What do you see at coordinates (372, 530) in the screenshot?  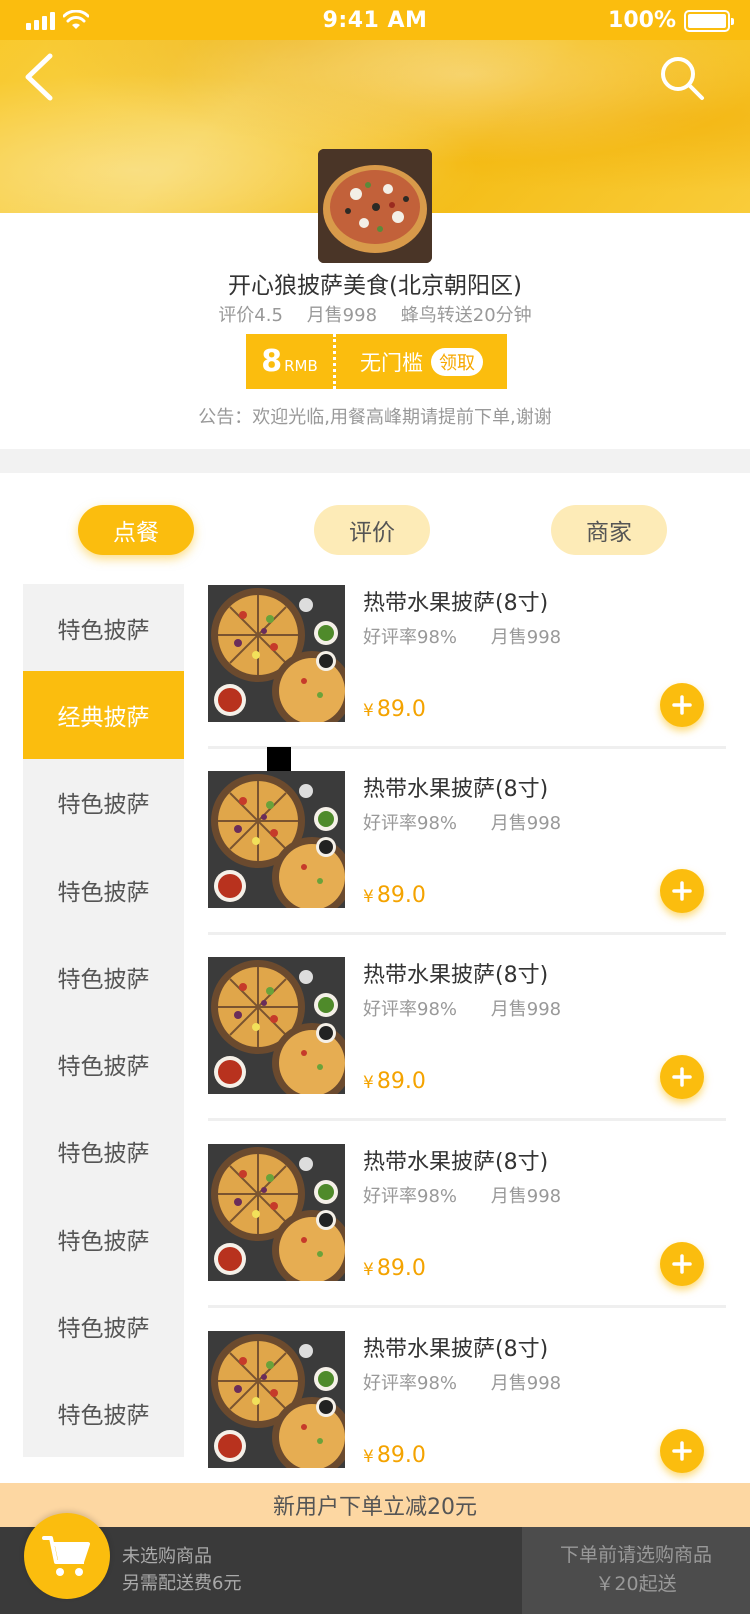 I see `tab-reviews: 评价` at bounding box center [372, 530].